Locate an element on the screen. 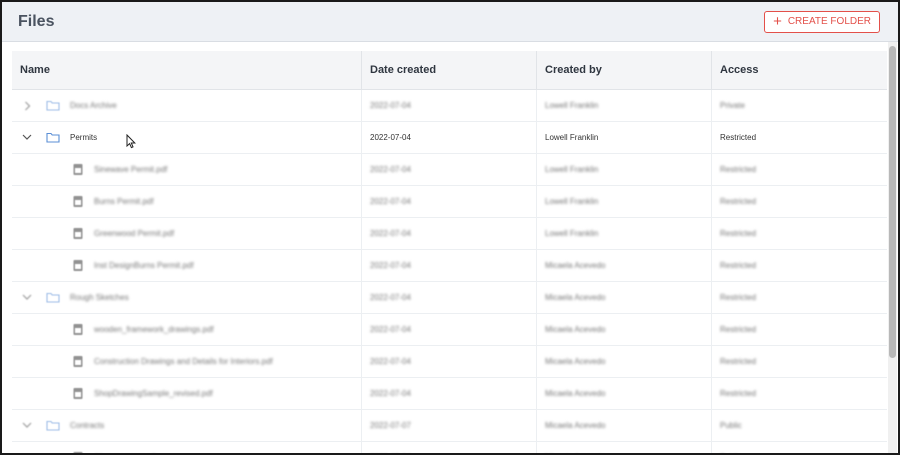 This screenshot has width=900, height=455. column-header-name: Name is located at coordinates (187, 70).